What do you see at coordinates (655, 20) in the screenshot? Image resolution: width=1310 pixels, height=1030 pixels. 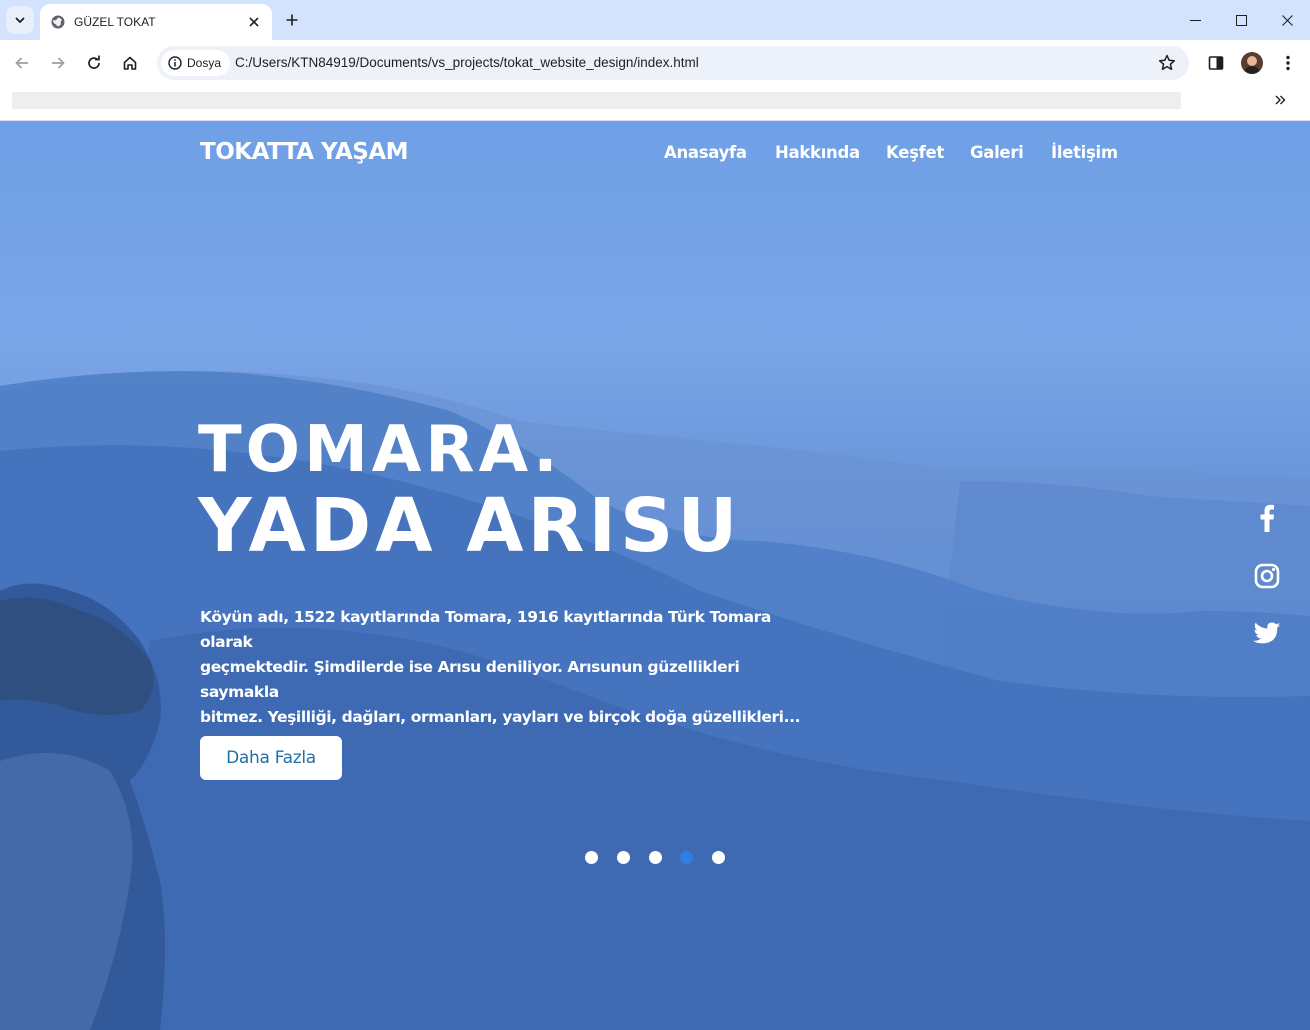 I see `tab-strip: GÜZEL TOKAT` at bounding box center [655, 20].